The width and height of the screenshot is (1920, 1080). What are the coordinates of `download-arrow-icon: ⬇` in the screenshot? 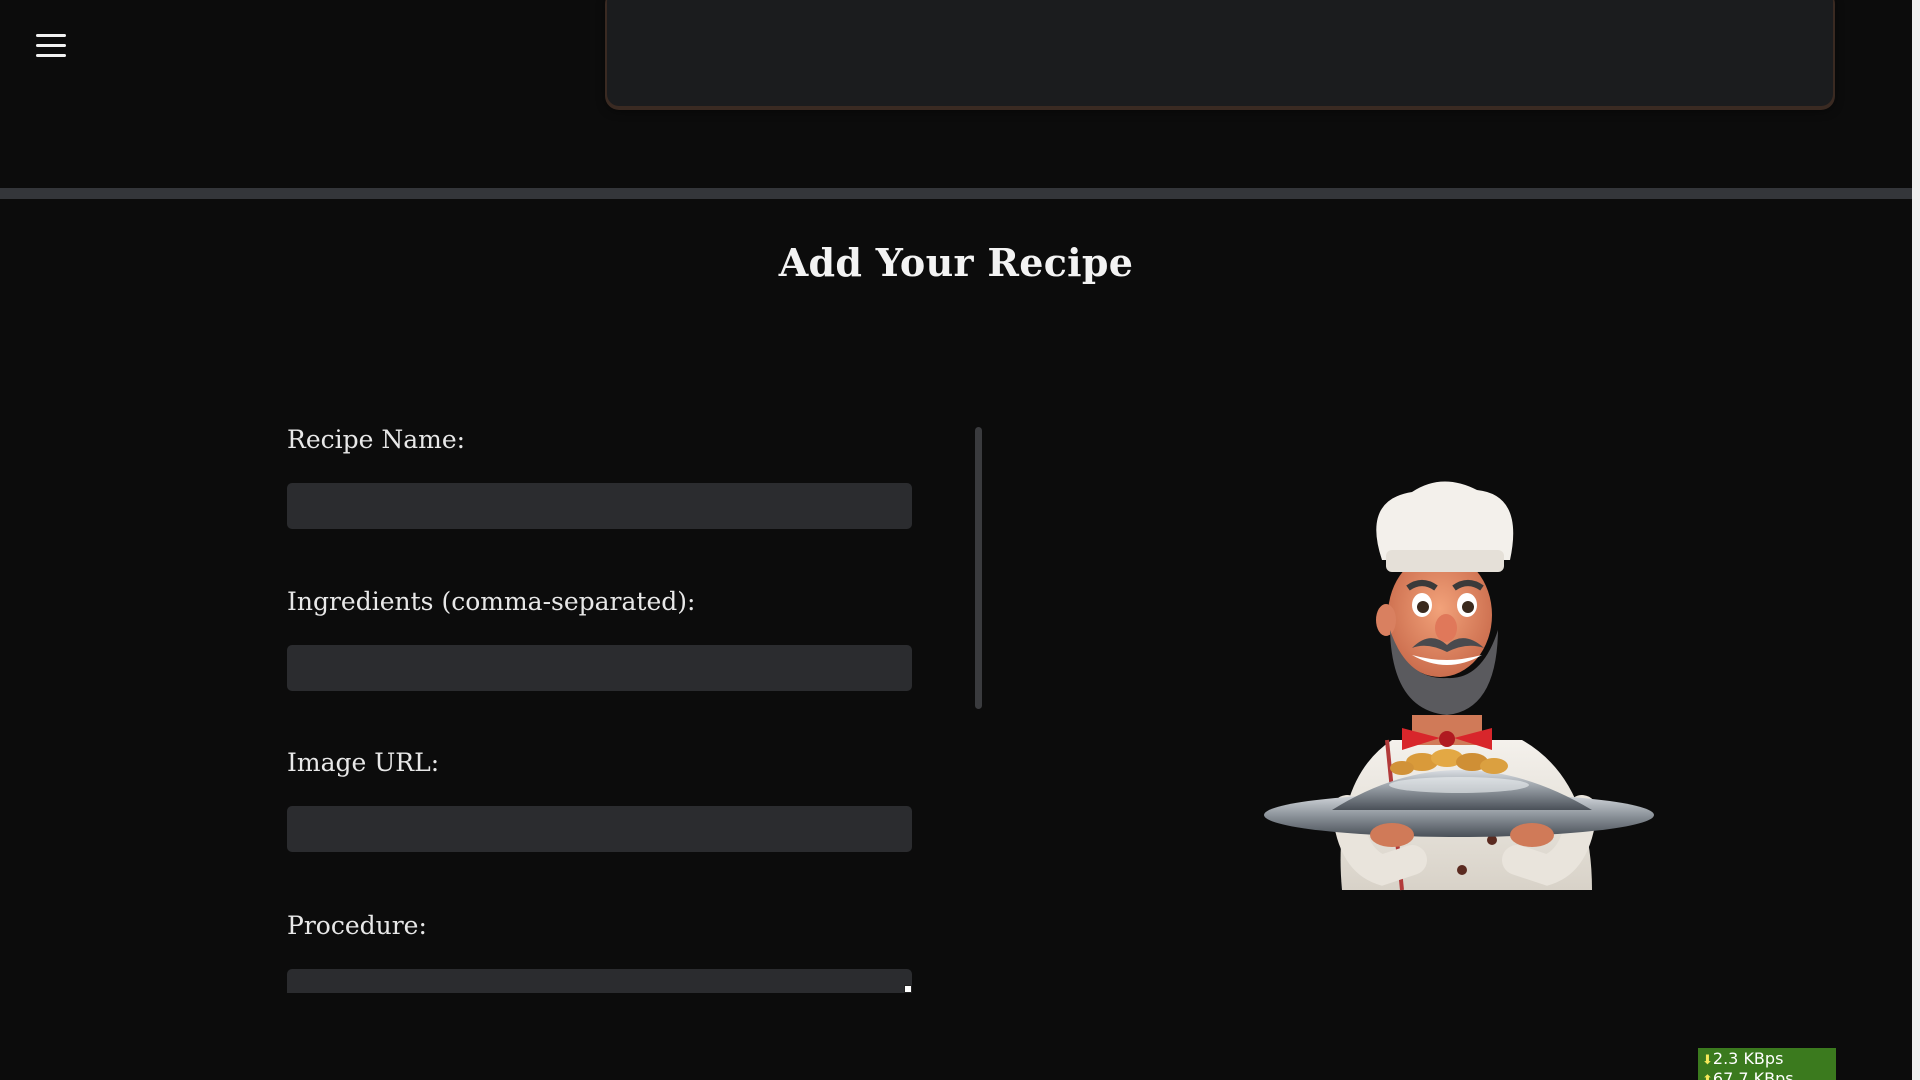 It's located at (1707, 1060).